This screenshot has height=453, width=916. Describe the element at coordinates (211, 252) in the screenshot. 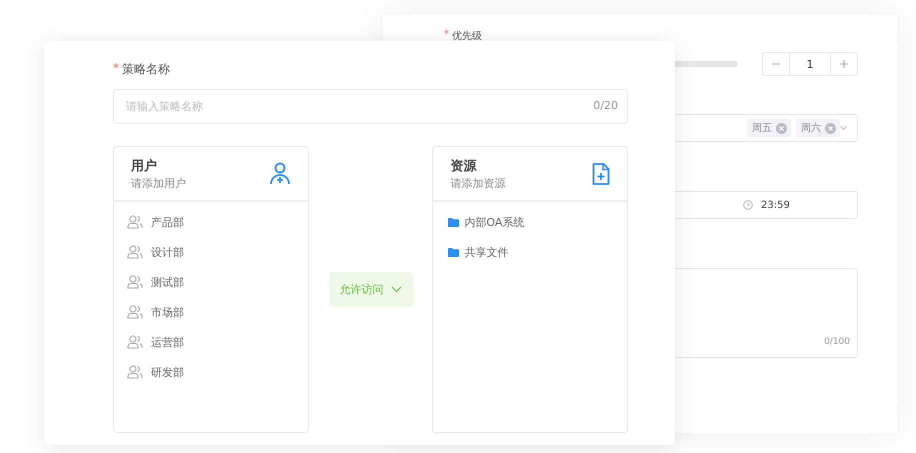

I see `user-group-item: 设计部` at that location.